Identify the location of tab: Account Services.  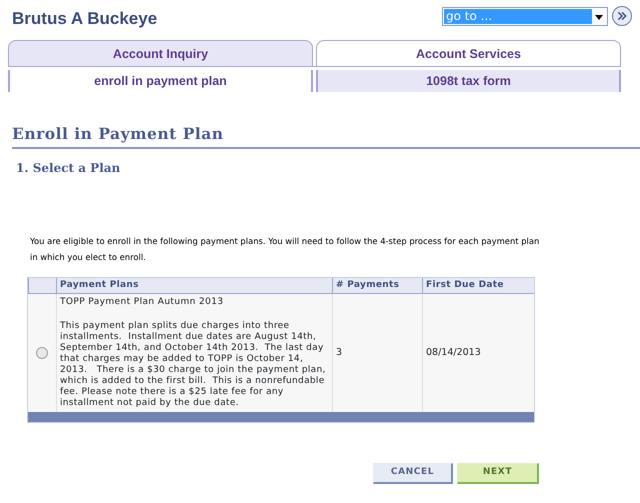
(468, 53).